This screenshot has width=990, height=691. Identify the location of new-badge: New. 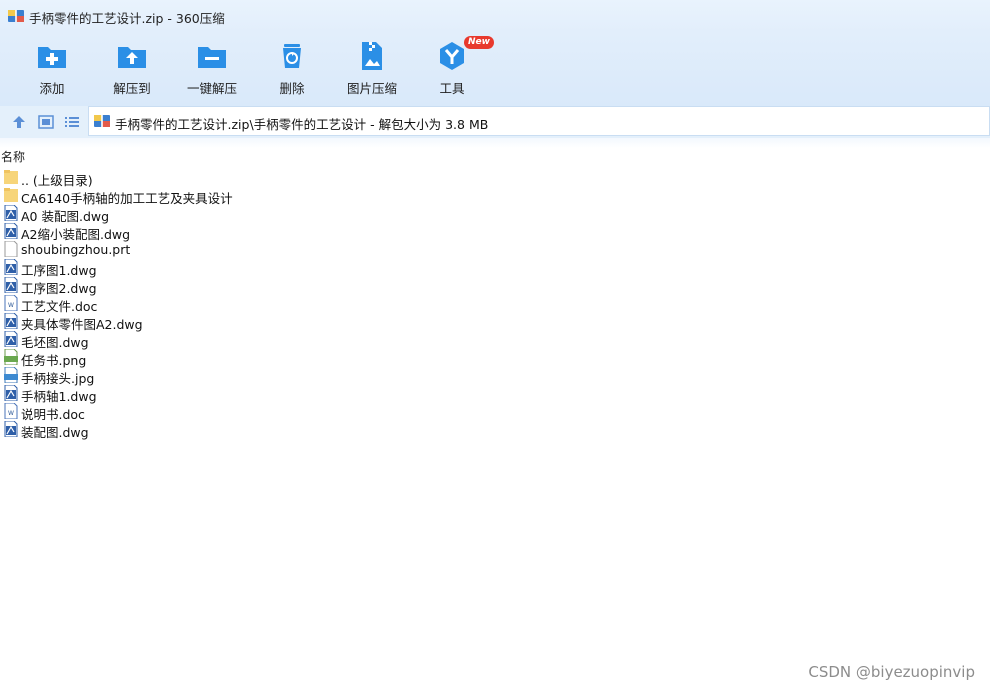
(479, 42).